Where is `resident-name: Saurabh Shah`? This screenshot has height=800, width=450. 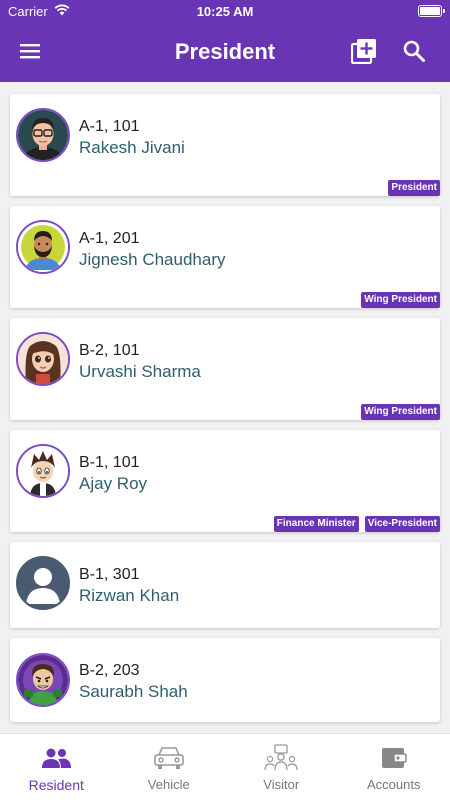 resident-name: Saurabh Shah is located at coordinates (133, 691).